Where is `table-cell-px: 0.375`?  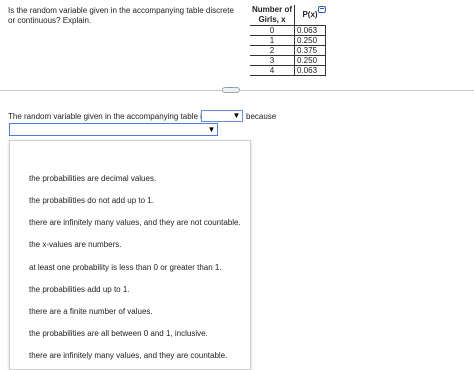 table-cell-px: 0.375 is located at coordinates (310, 50).